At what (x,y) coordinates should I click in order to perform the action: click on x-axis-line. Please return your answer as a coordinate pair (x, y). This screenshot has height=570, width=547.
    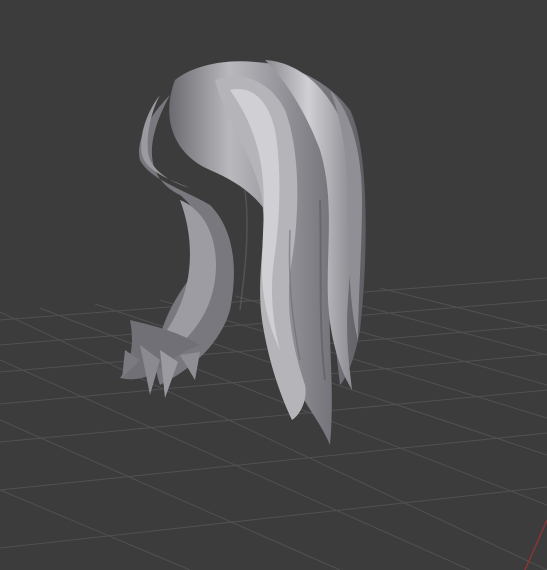
    Looking at the image, I should click on (535, 544).